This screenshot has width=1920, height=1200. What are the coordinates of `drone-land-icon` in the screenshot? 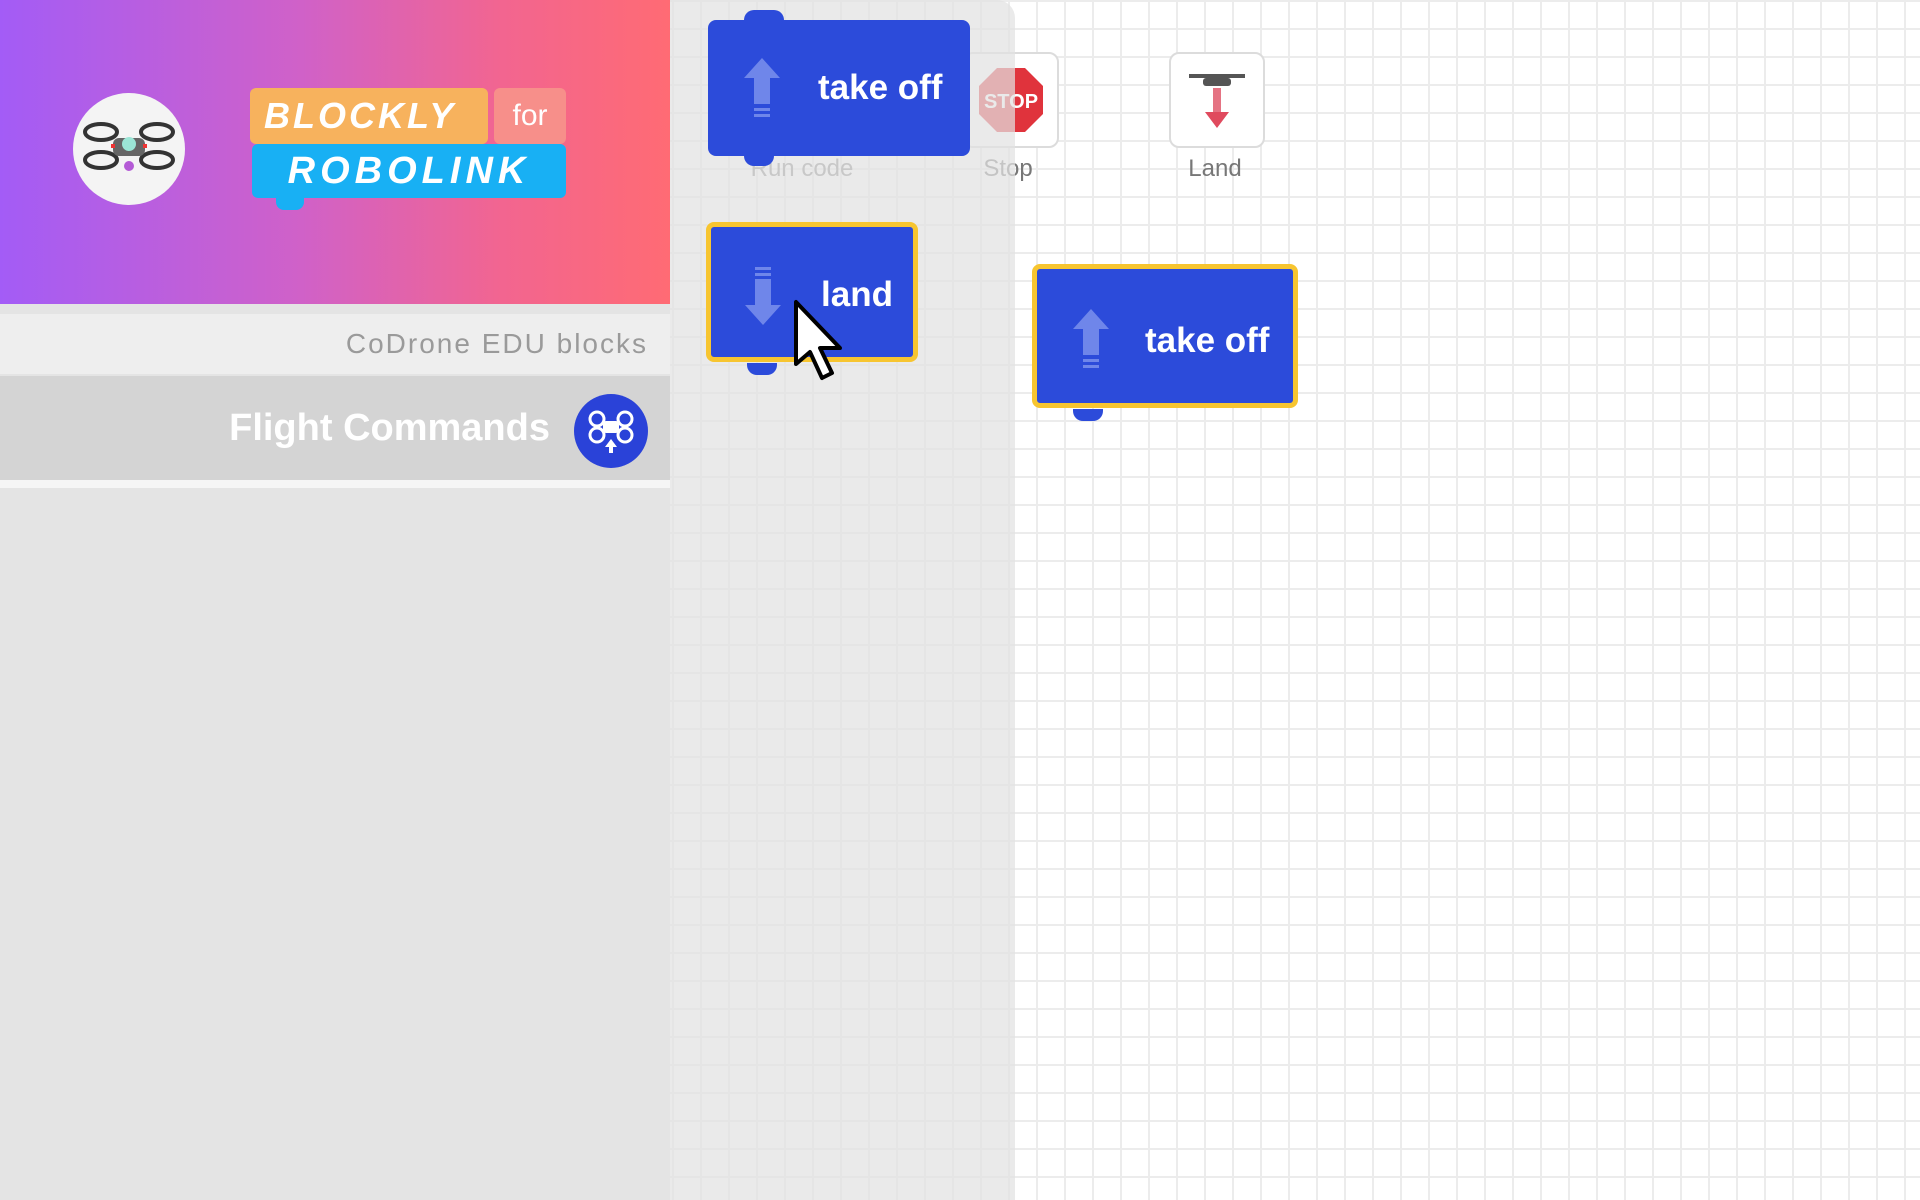 It's located at (1217, 101).